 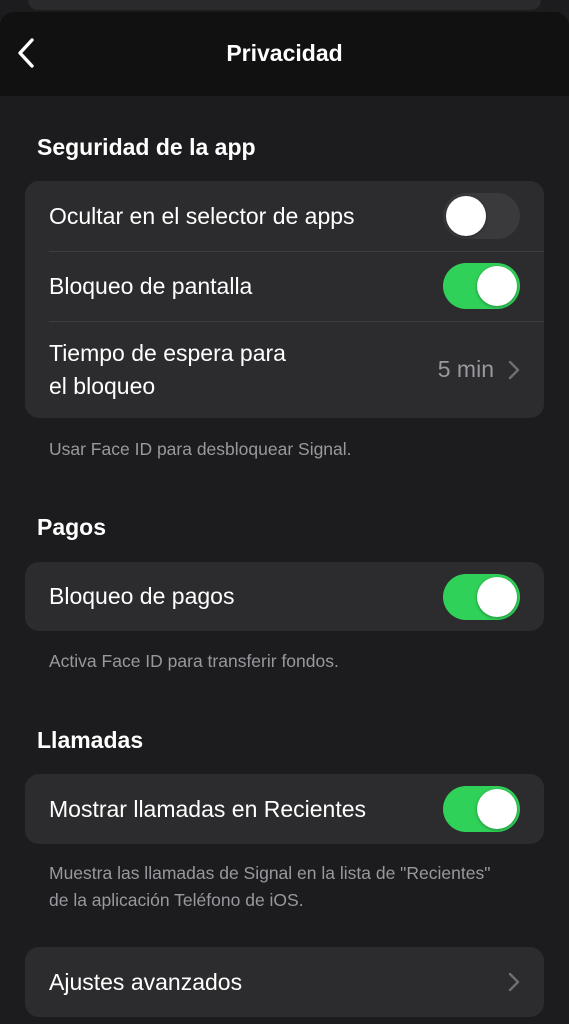 What do you see at coordinates (284, 5) in the screenshot?
I see `underlying-sheet-edge` at bounding box center [284, 5].